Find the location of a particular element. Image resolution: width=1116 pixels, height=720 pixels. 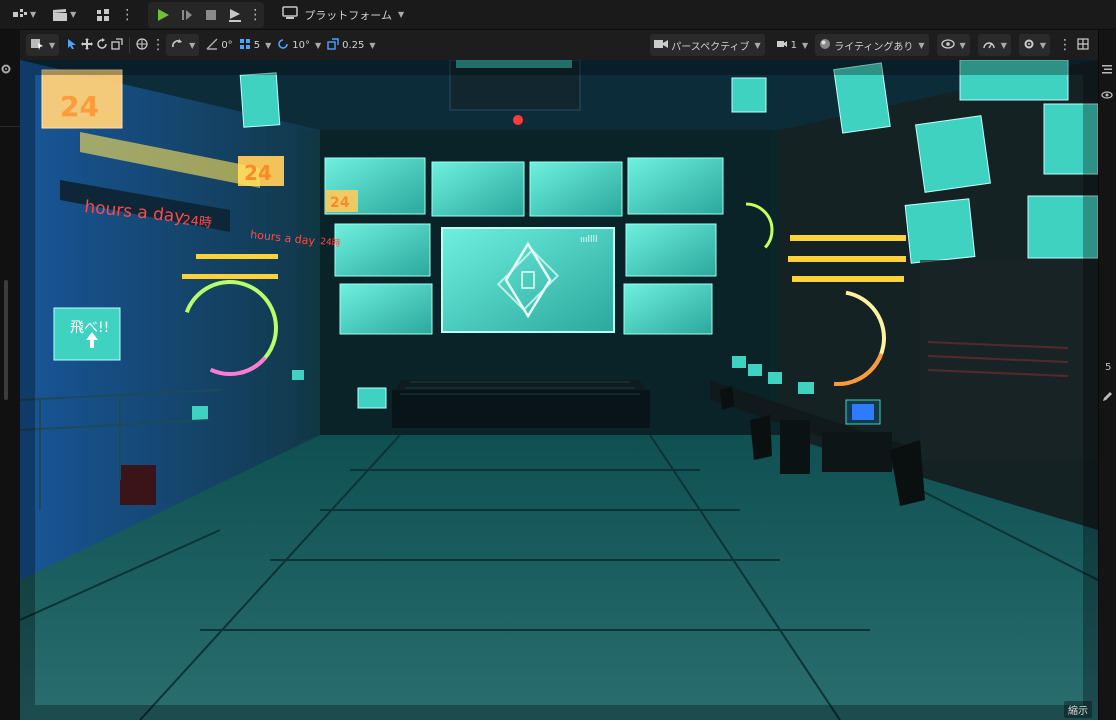

viewport-layout-button is located at coordinates (1083, 45).